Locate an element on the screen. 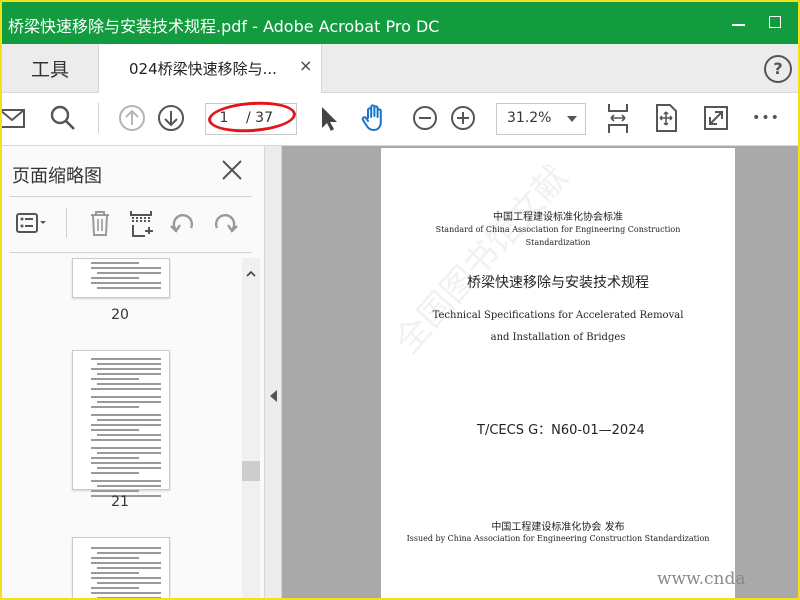 This screenshot has height=600, width=800. minimize-button is located at coordinates (739, 22).